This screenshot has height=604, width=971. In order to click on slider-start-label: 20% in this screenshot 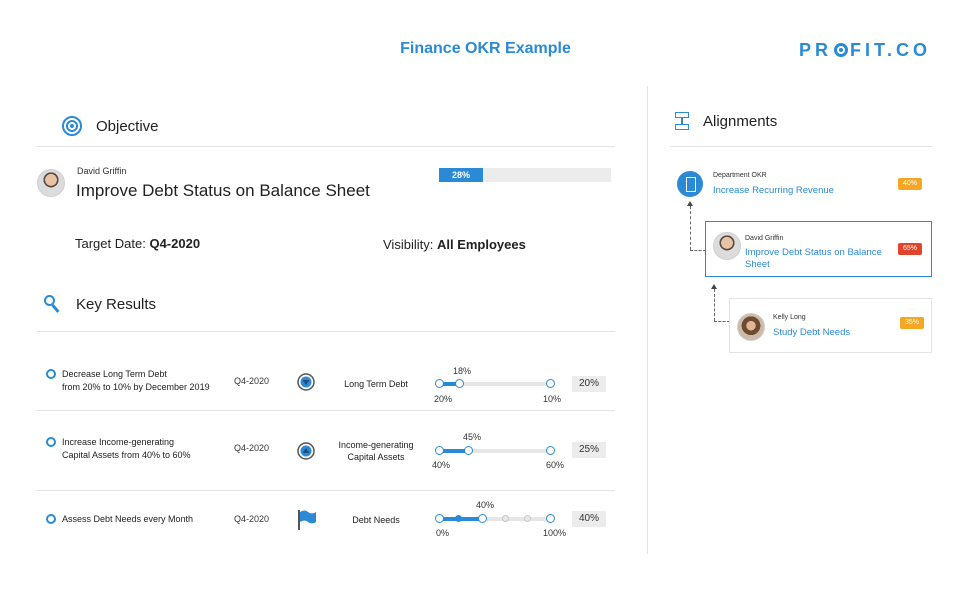, I will do `click(443, 399)`.